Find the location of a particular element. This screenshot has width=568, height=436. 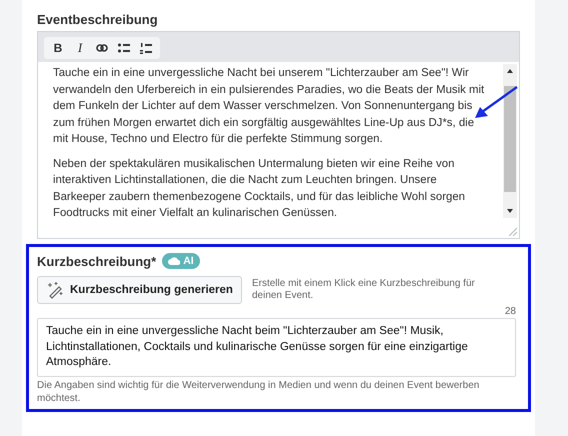

field-label: Kurzbeschreibung* is located at coordinates (96, 261).